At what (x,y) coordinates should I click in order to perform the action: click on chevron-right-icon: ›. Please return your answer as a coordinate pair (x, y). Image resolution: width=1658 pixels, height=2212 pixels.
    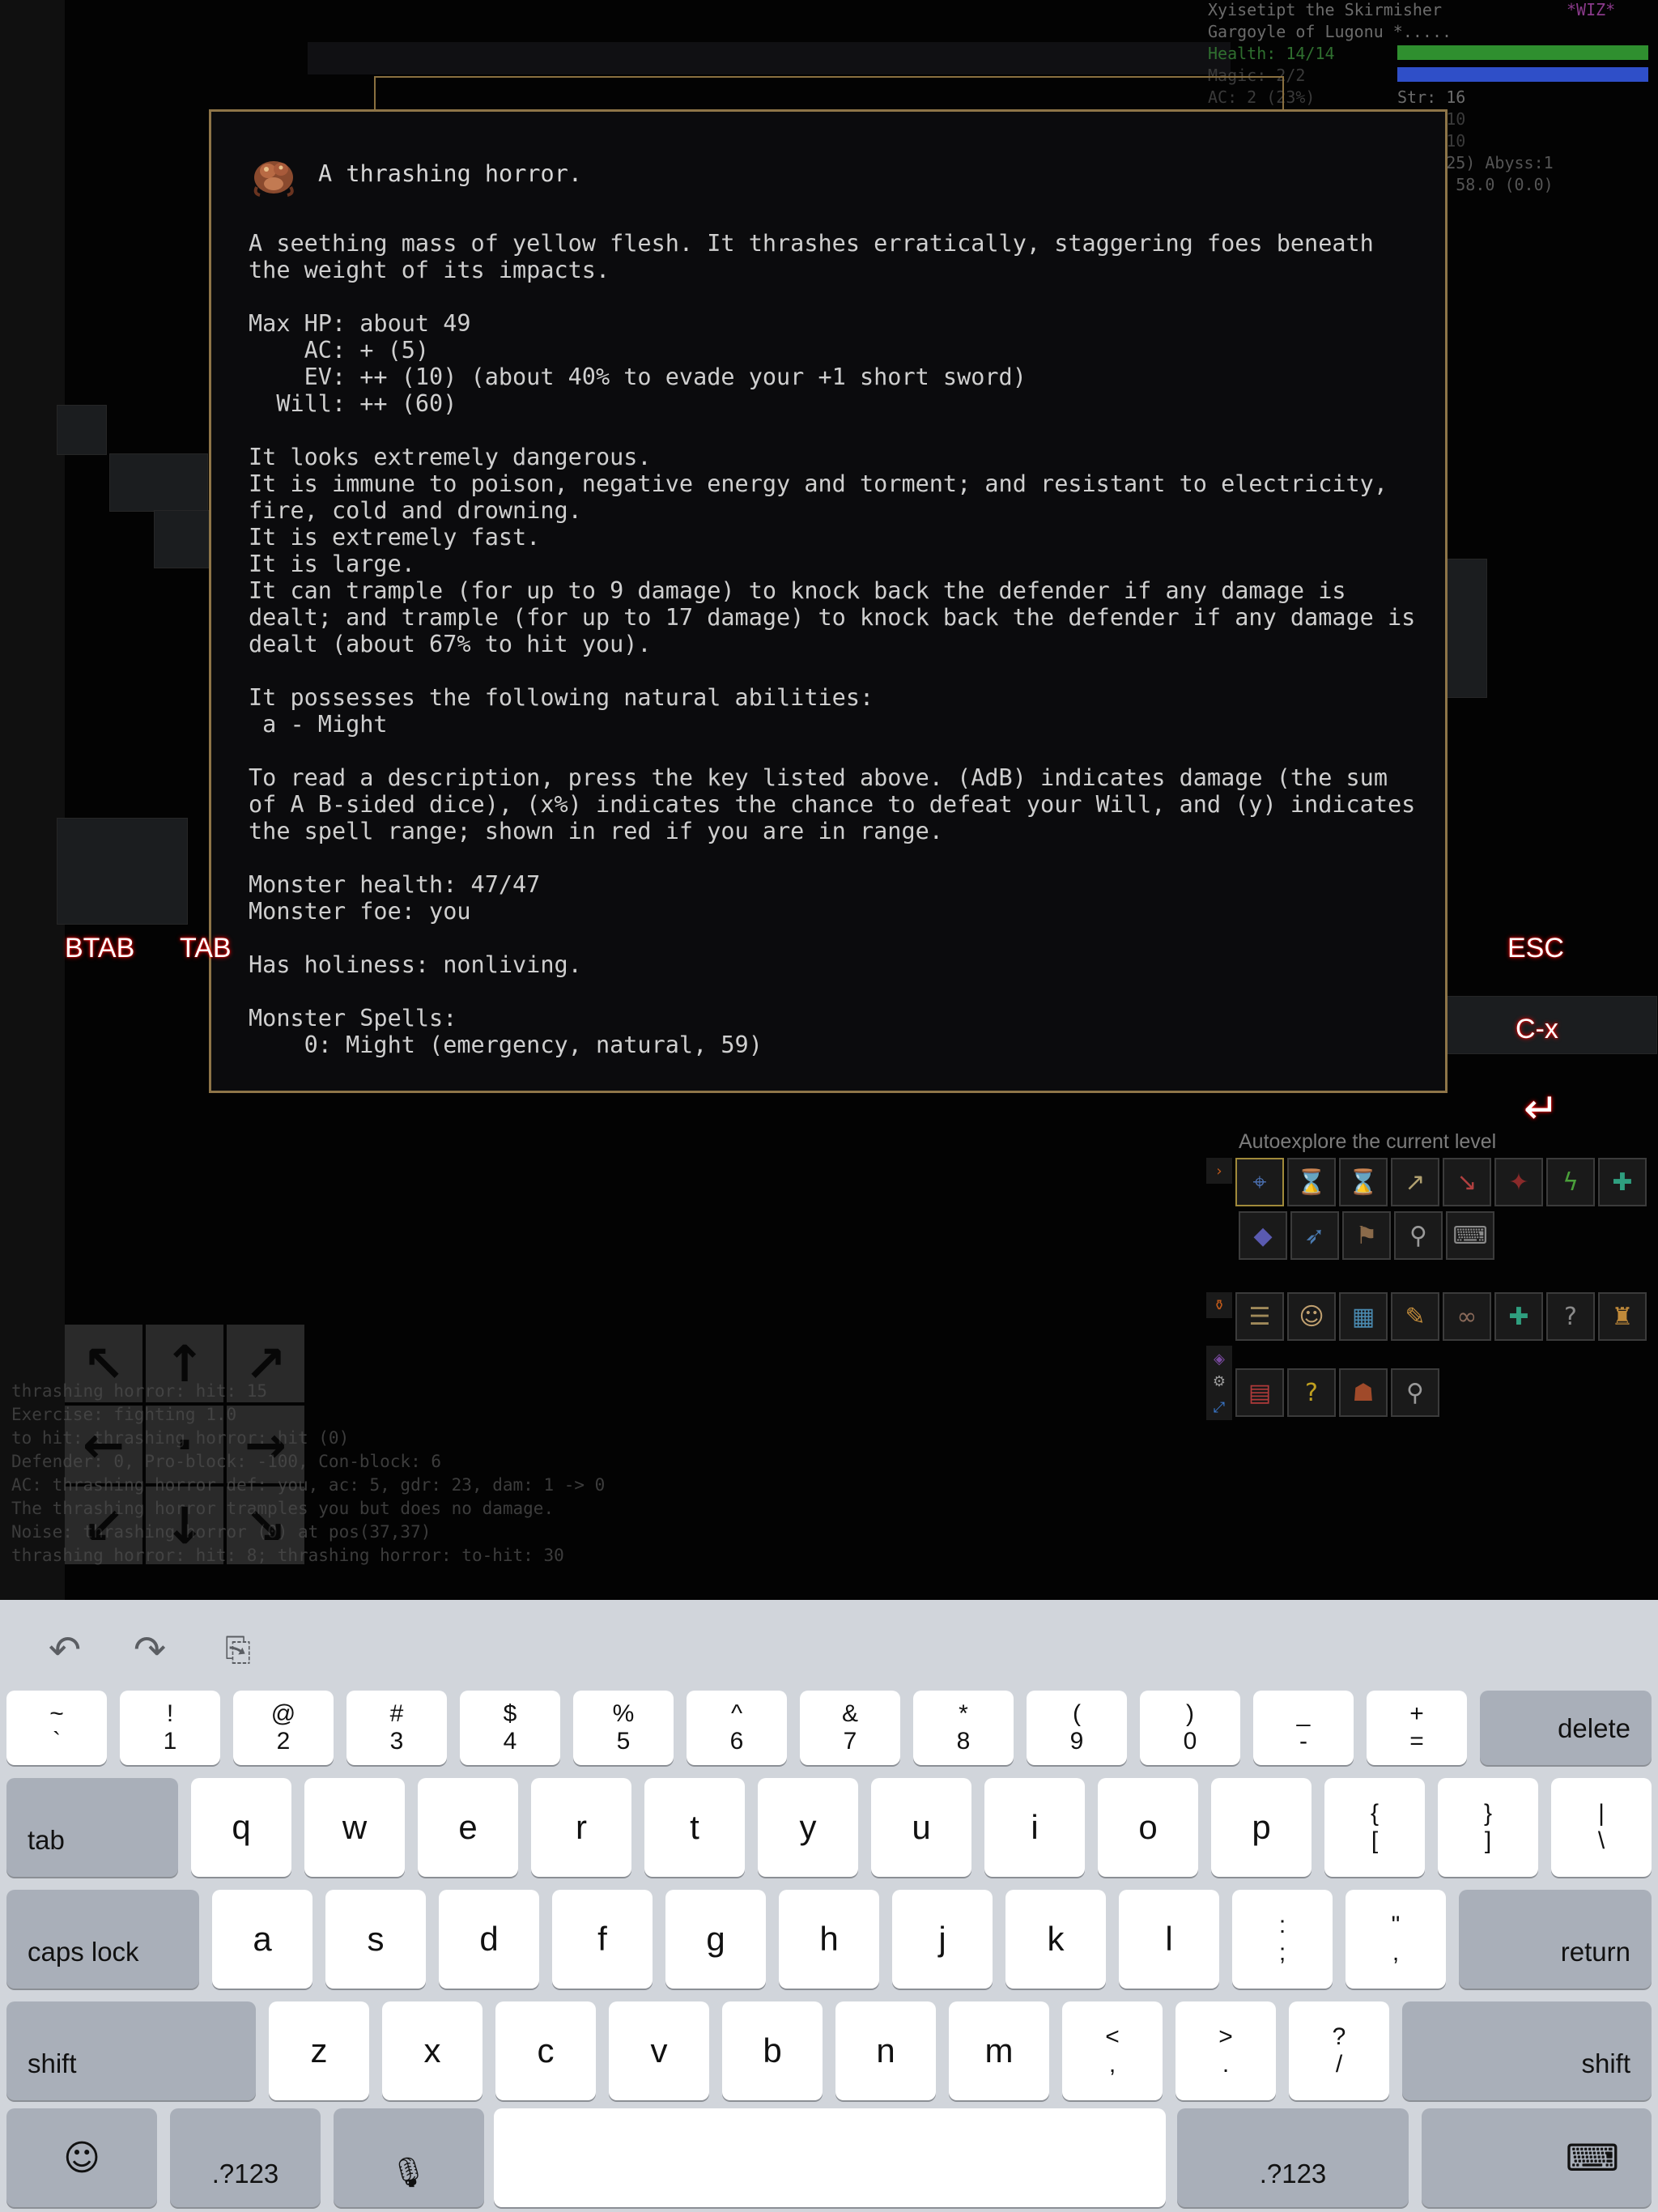
    Looking at the image, I should click on (1219, 1171).